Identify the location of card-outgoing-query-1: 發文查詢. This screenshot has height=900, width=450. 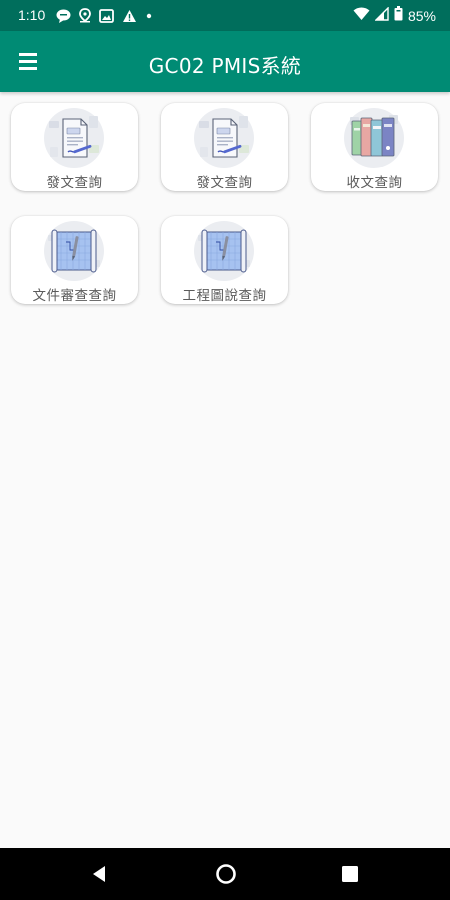
(74, 147).